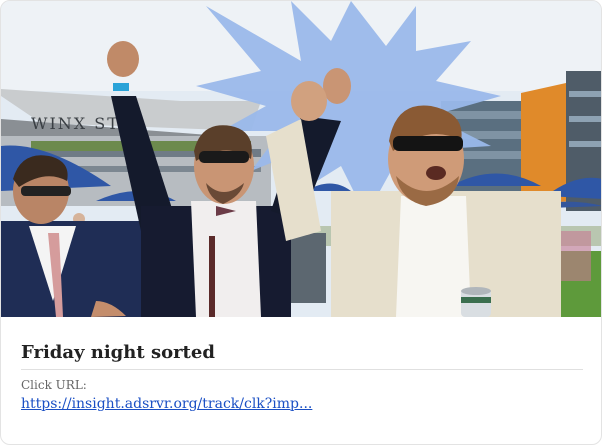 This screenshot has height=445, width=602. Describe the element at coordinates (302, 356) in the screenshot. I see `ad-headline: Friday night sorted` at that location.